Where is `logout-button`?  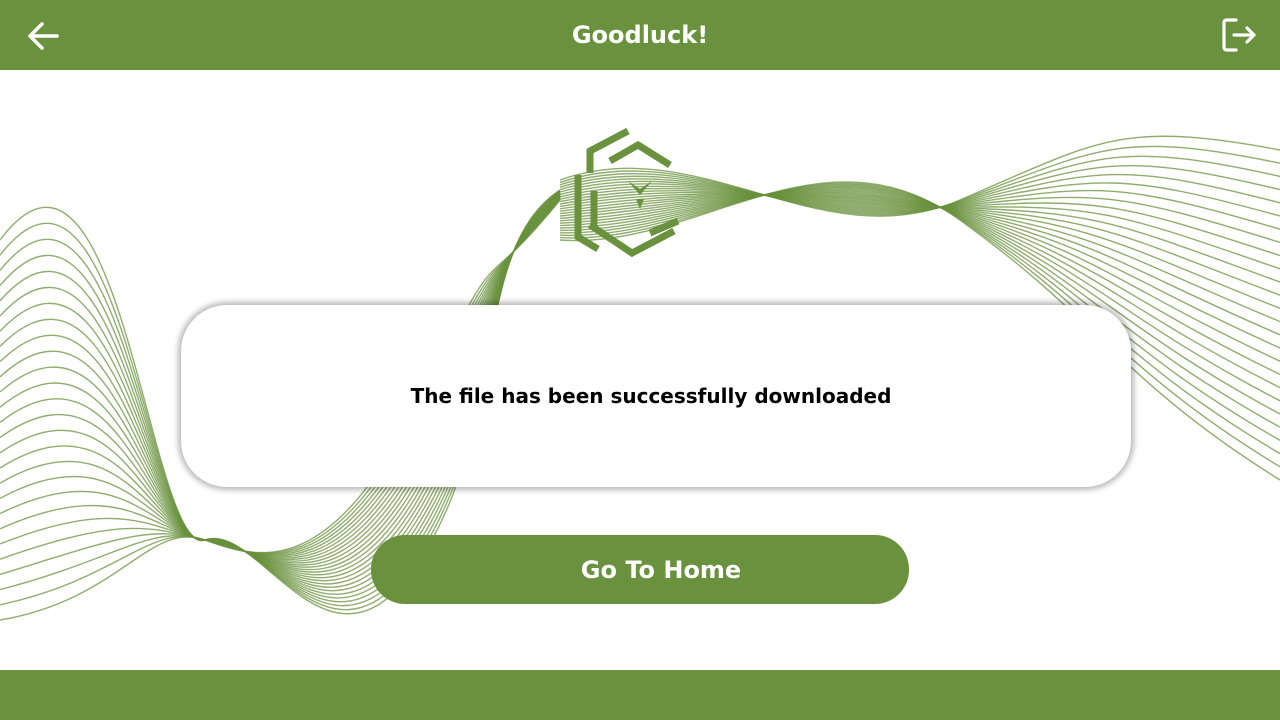
logout-button is located at coordinates (1239, 35).